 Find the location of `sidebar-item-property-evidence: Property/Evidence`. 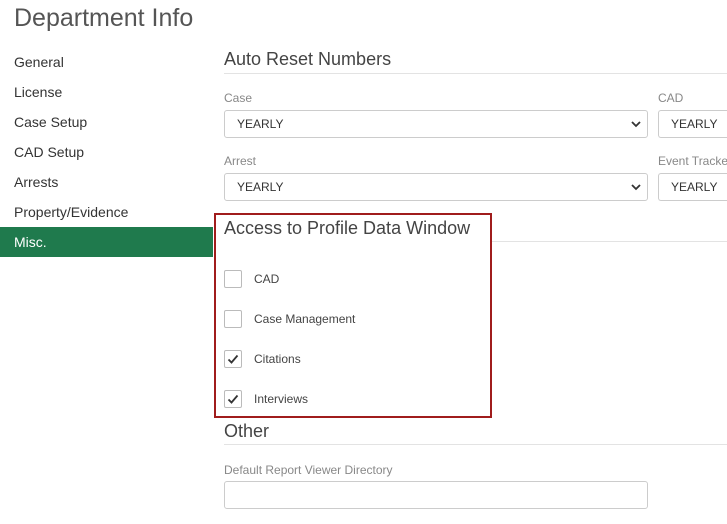

sidebar-item-property-evidence: Property/Evidence is located at coordinates (106, 212).